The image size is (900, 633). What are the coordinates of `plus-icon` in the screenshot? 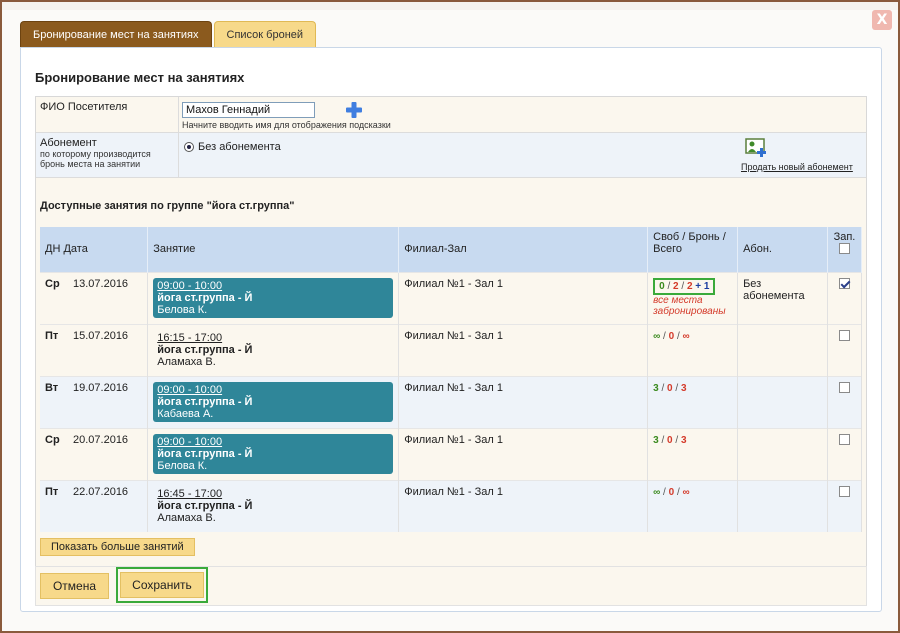 It's located at (354, 110).